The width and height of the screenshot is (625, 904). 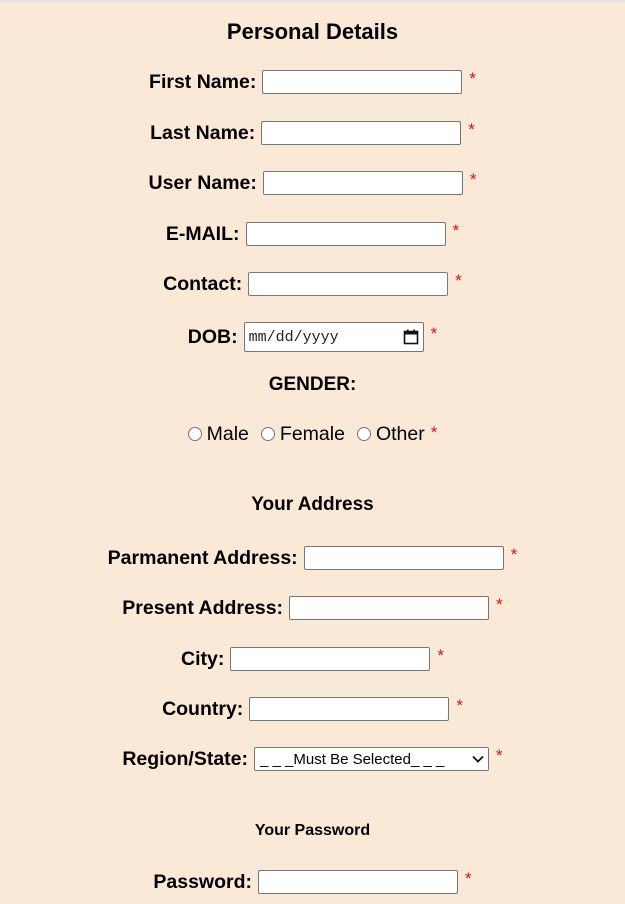 I want to click on country-row: Country: *, so click(x=312, y=709).